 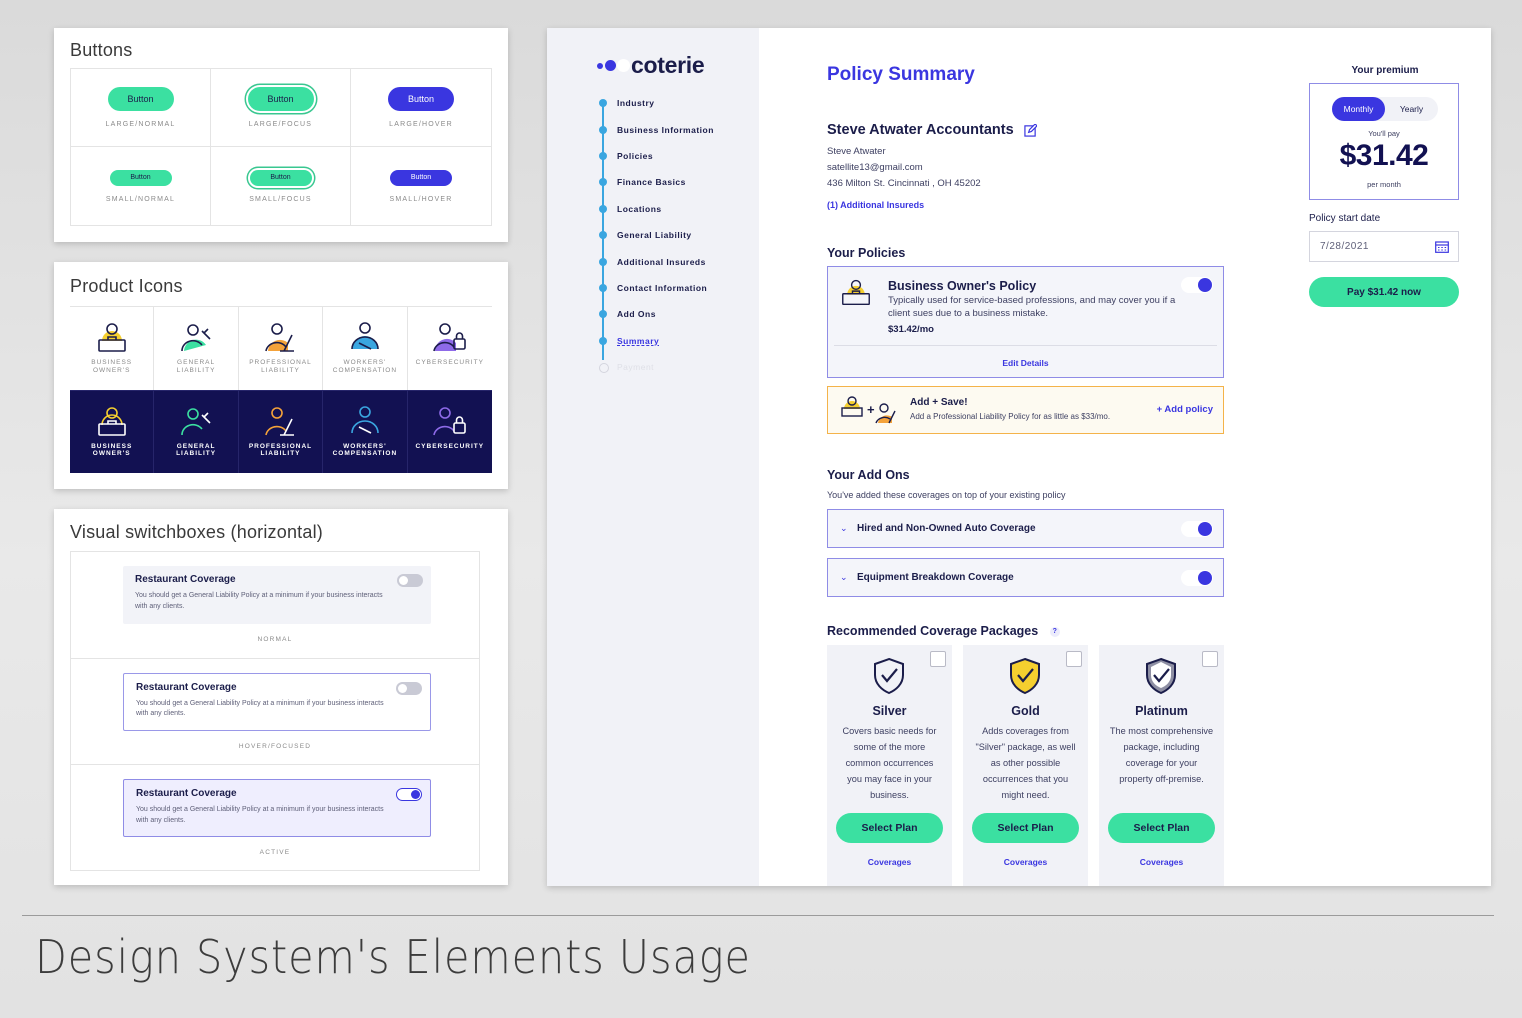 I want to click on icon-cell-dark: CYBERSECURITY, so click(x=449, y=431).